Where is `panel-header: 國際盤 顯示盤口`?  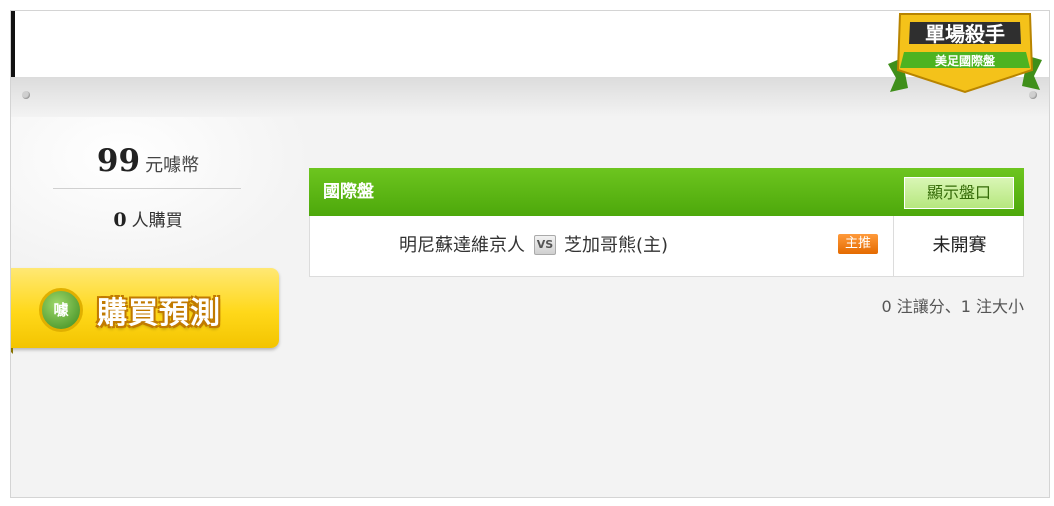
panel-header: 國際盤 顯示盤口 is located at coordinates (666, 192).